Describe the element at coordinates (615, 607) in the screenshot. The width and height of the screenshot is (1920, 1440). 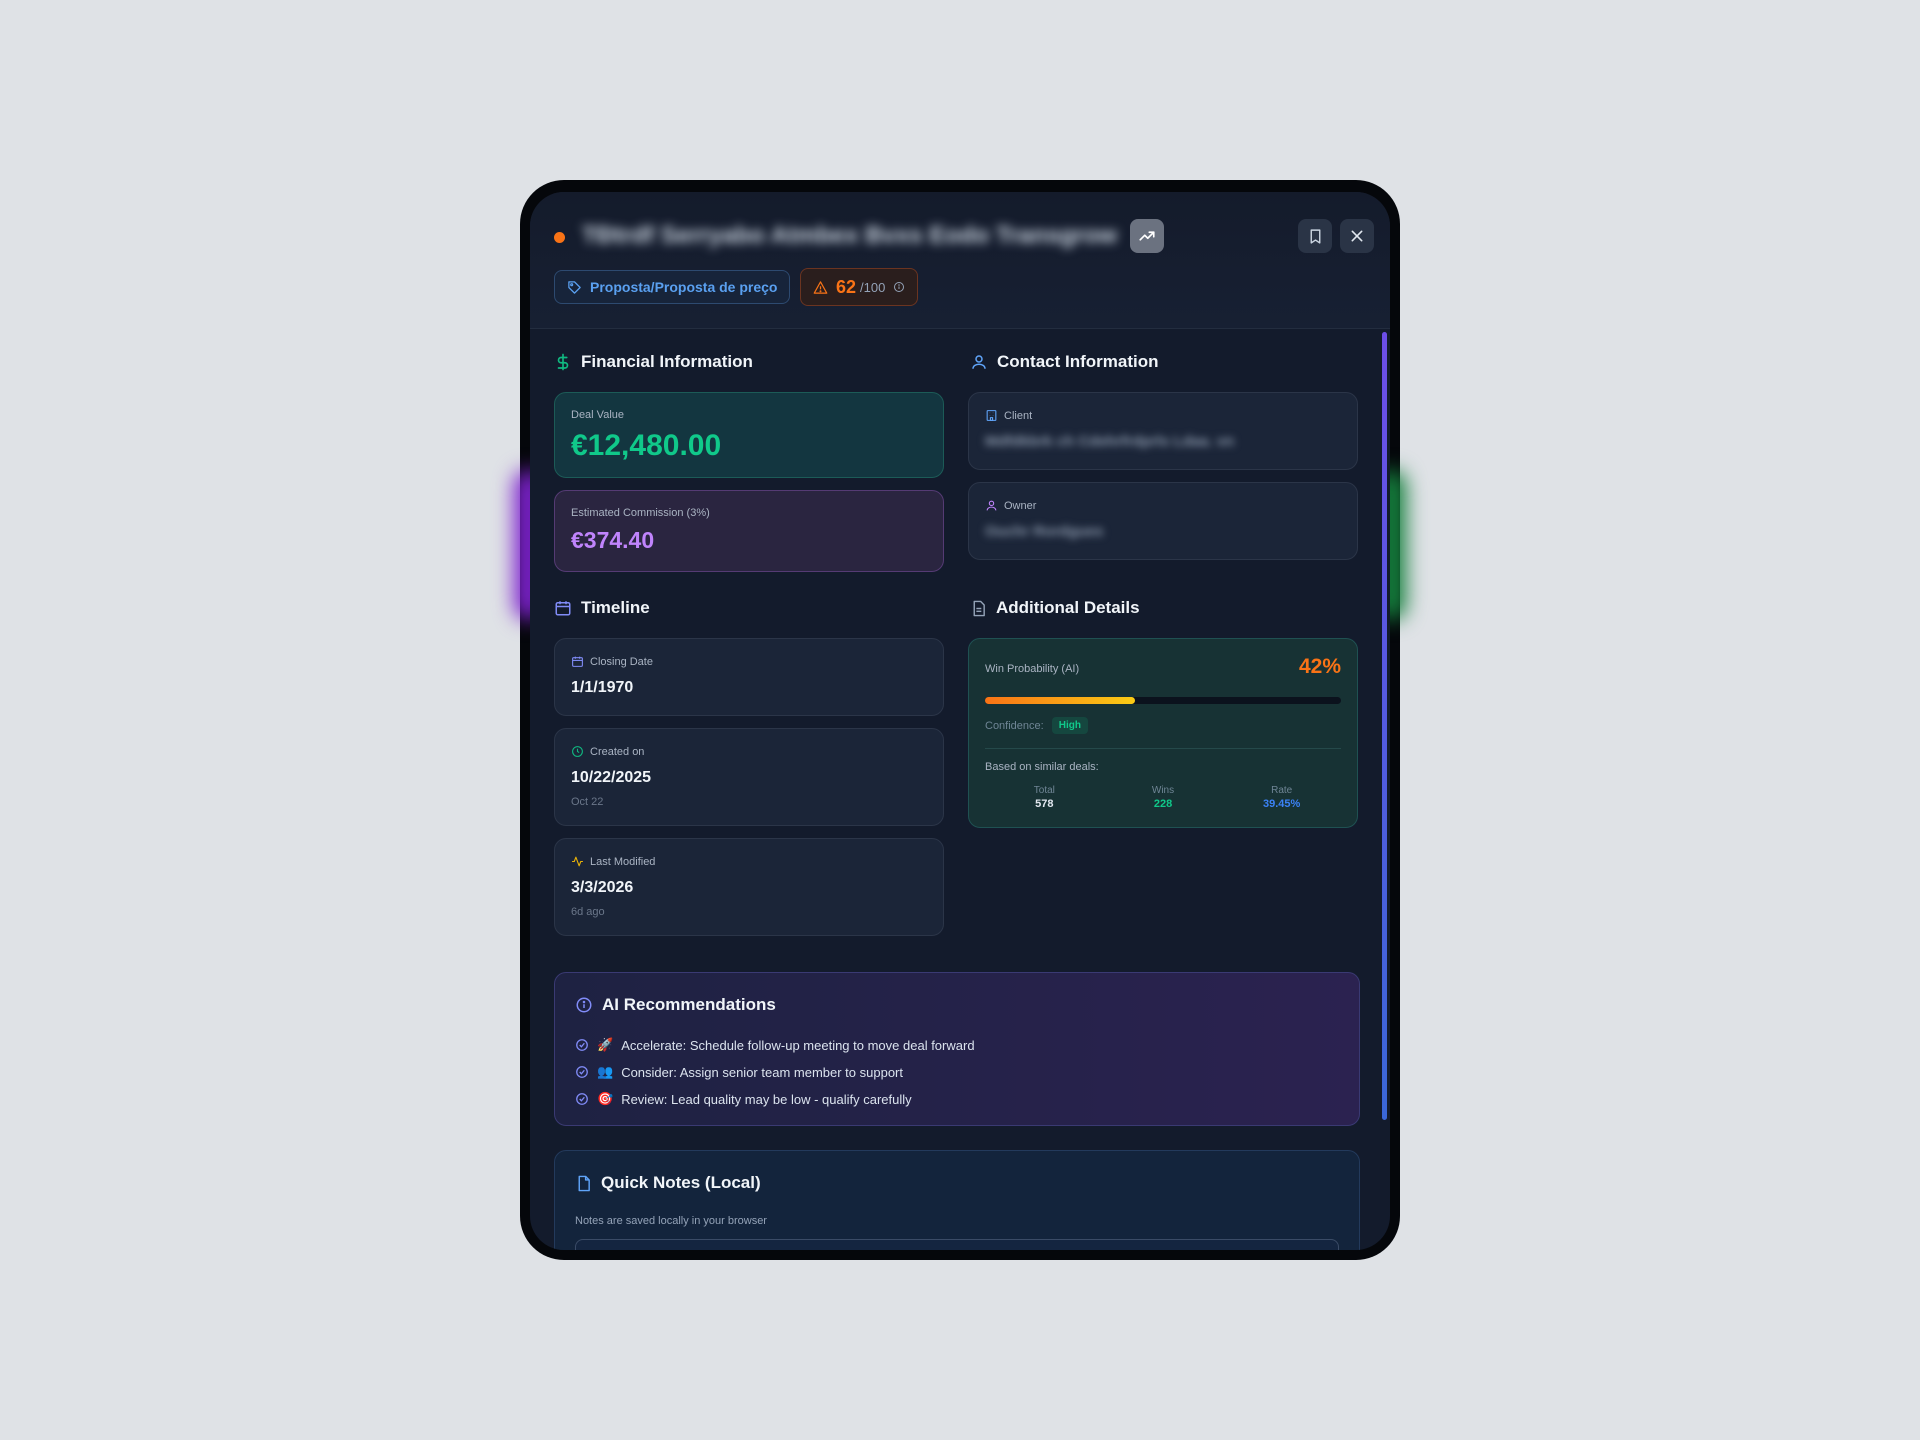
I see `timeline-title-text: Timeline` at that location.